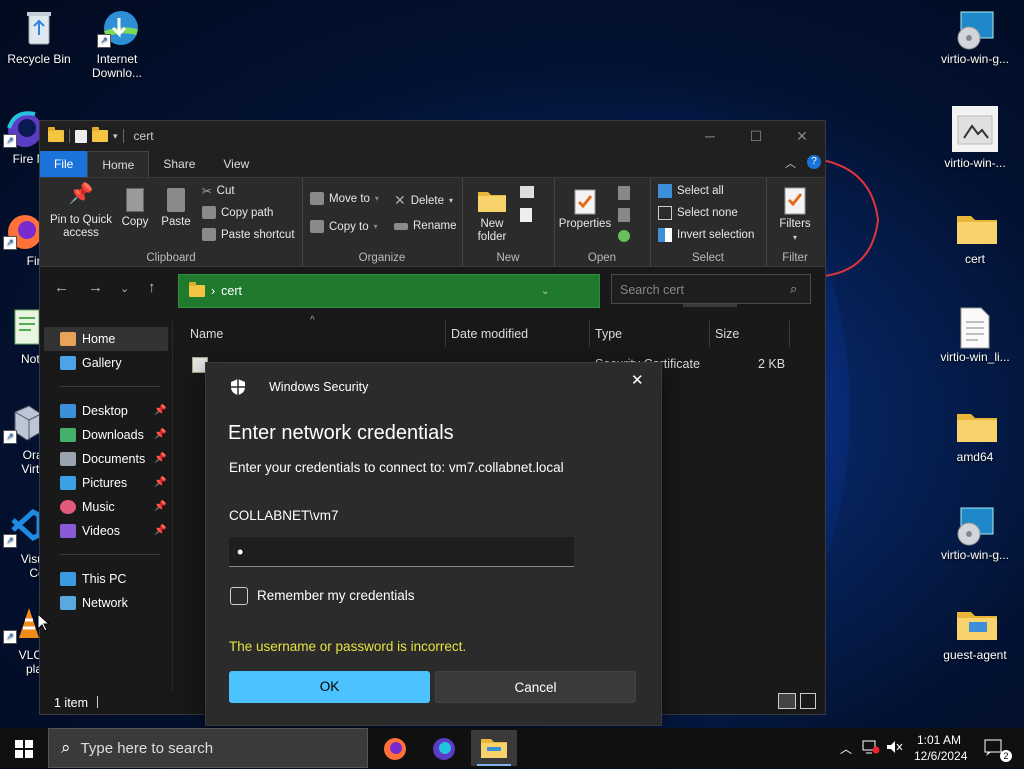  Describe the element at coordinates (135, 202) in the screenshot. I see `copy-icon` at that location.